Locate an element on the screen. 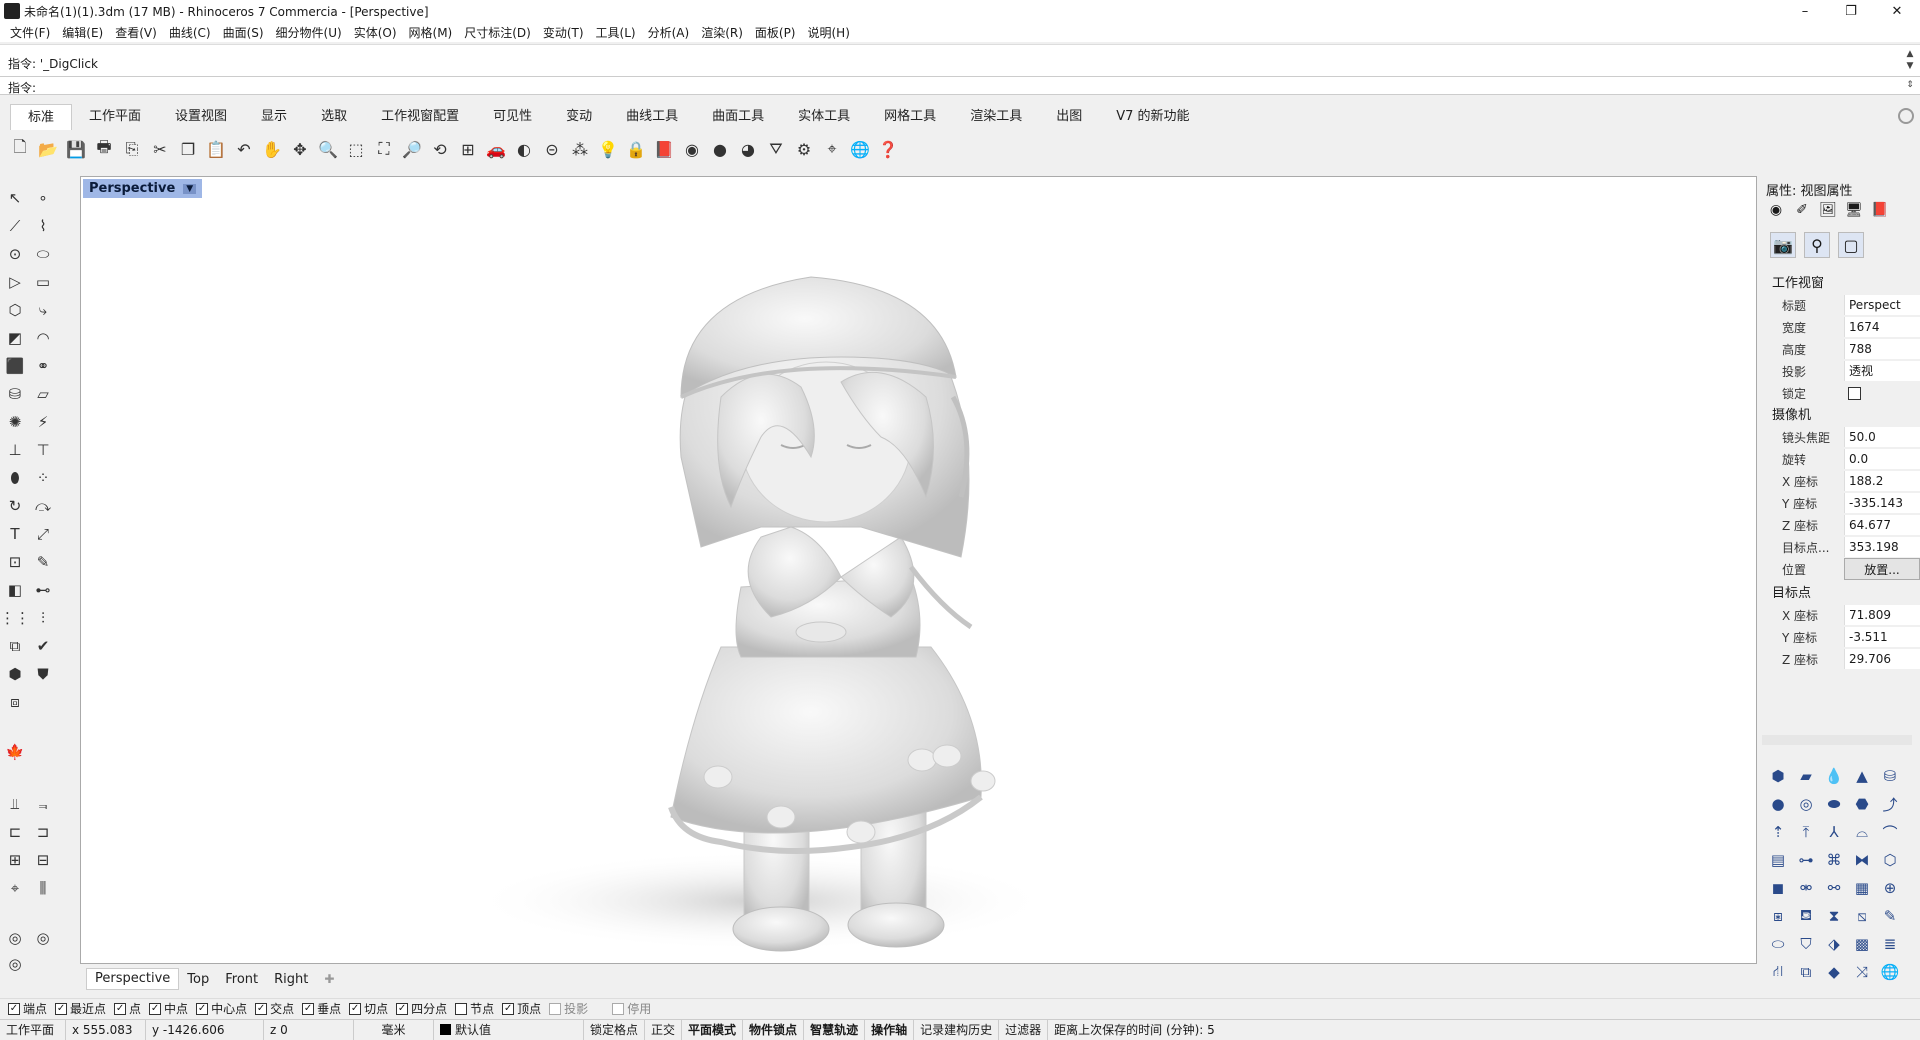 This screenshot has width=1920, height=1040. copy-to-clipboard-icon: ⎘ is located at coordinates (132, 149).